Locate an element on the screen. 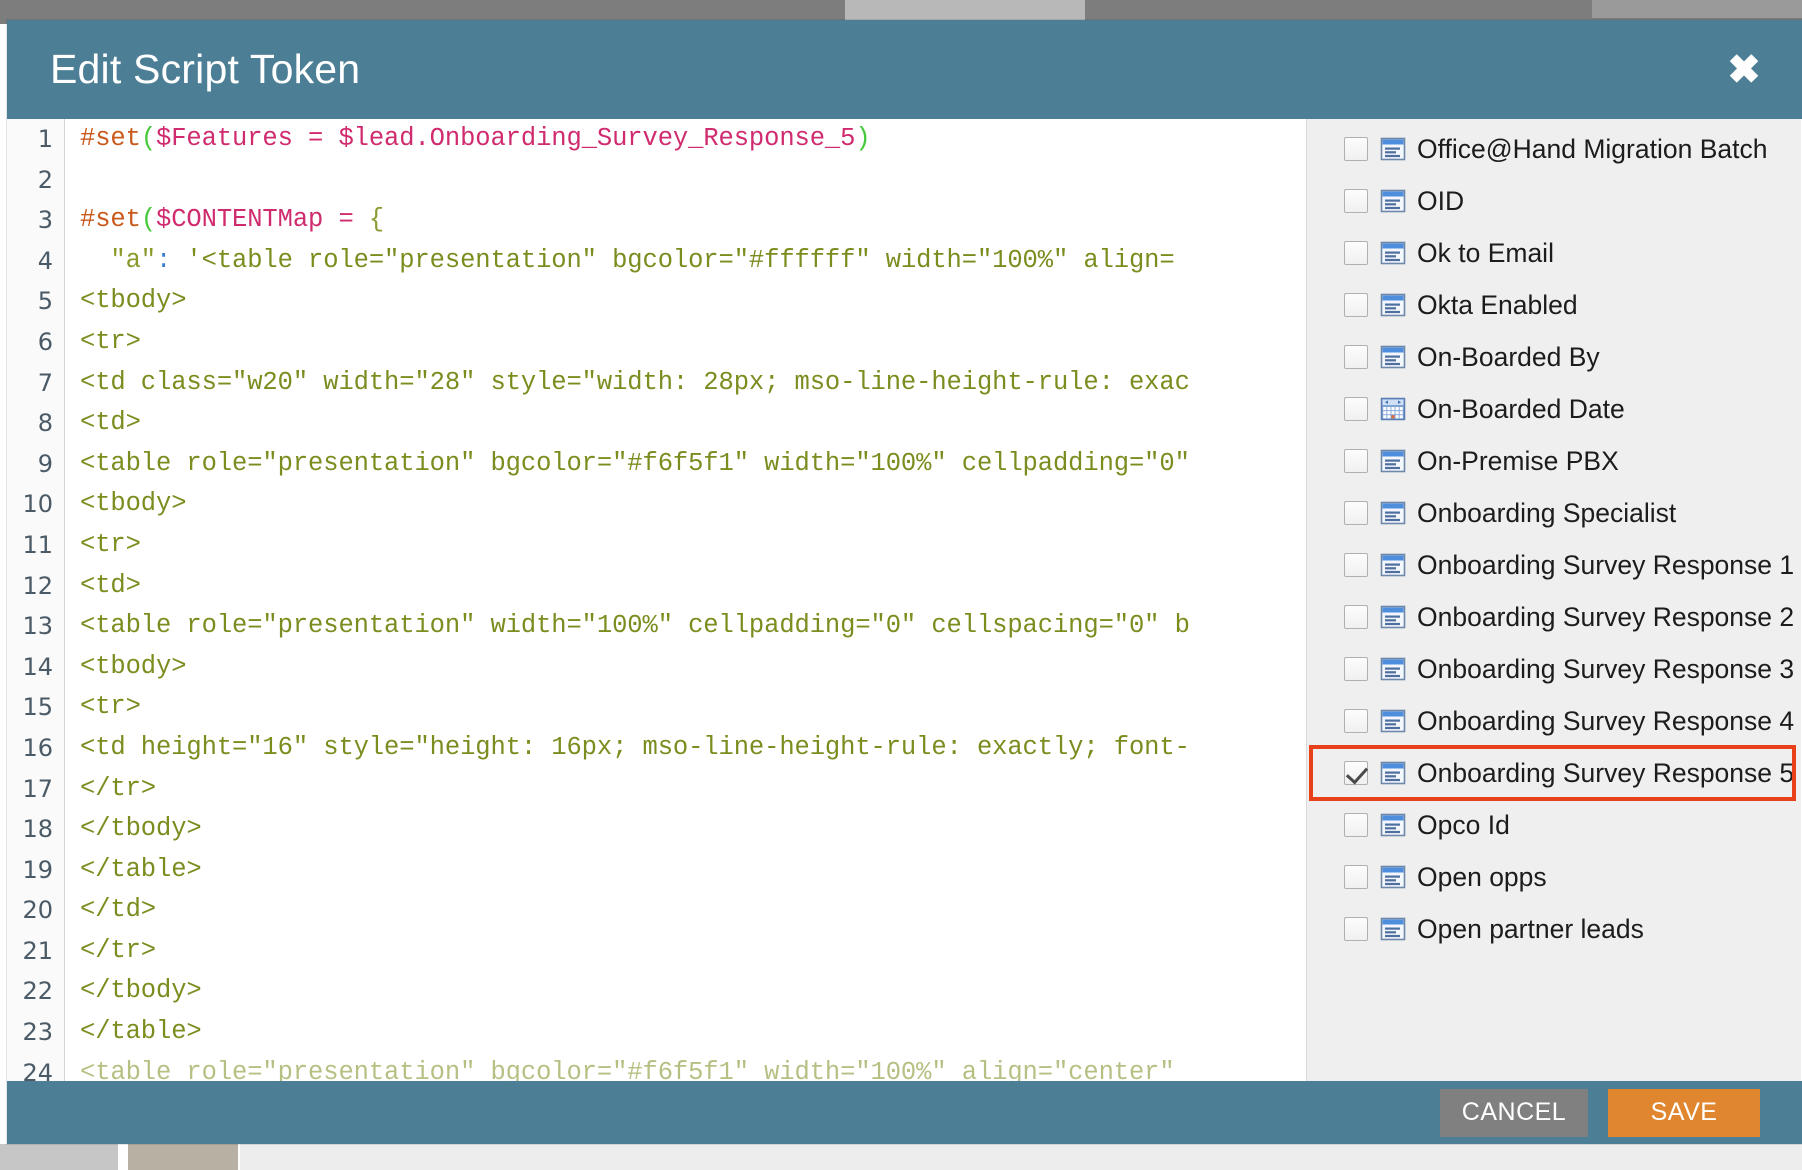  field-list-item: Opco Id is located at coordinates (1554, 825).